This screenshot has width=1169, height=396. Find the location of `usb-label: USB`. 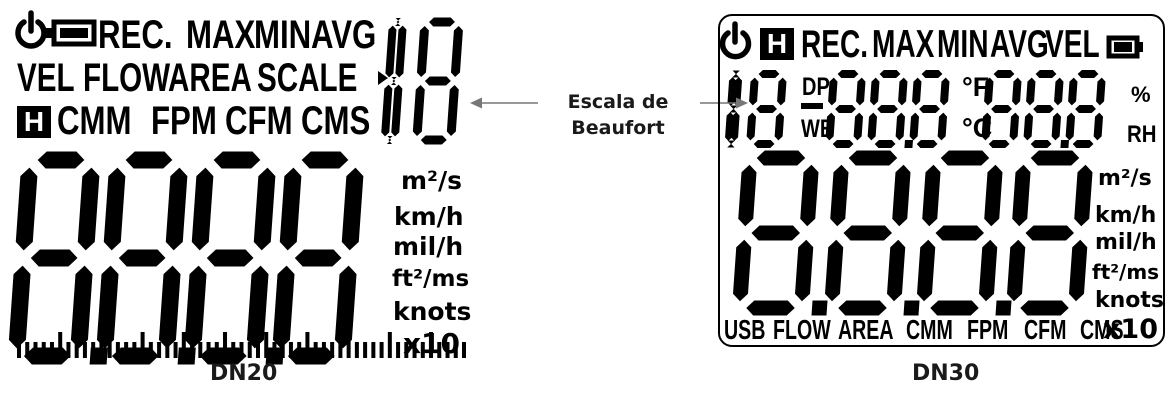

usb-label: USB is located at coordinates (745, 329).